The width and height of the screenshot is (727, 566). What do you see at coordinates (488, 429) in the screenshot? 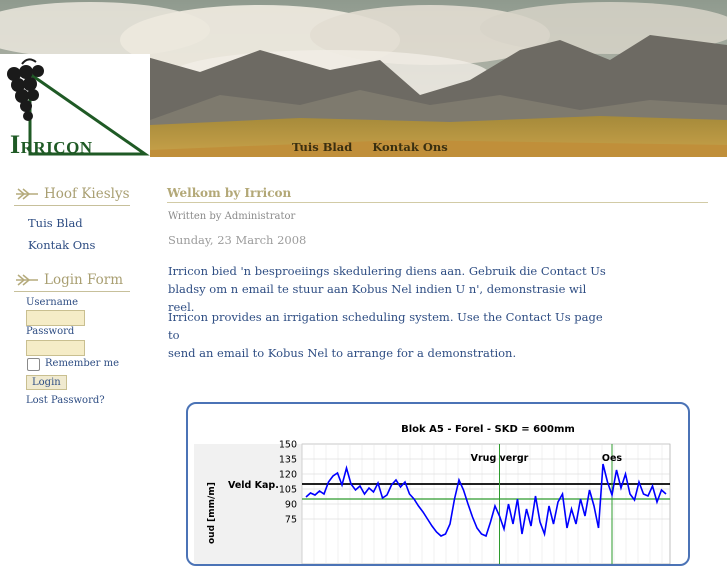
I see `chart-title: Blok A5 - Forel - SKD = 600mm` at bounding box center [488, 429].